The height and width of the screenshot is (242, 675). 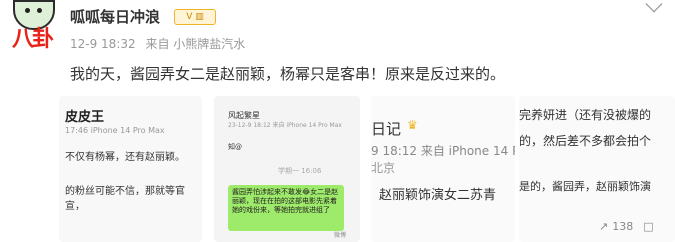 I want to click on thumb-text: 赵丽颖饰演女二苏青, so click(x=438, y=195).